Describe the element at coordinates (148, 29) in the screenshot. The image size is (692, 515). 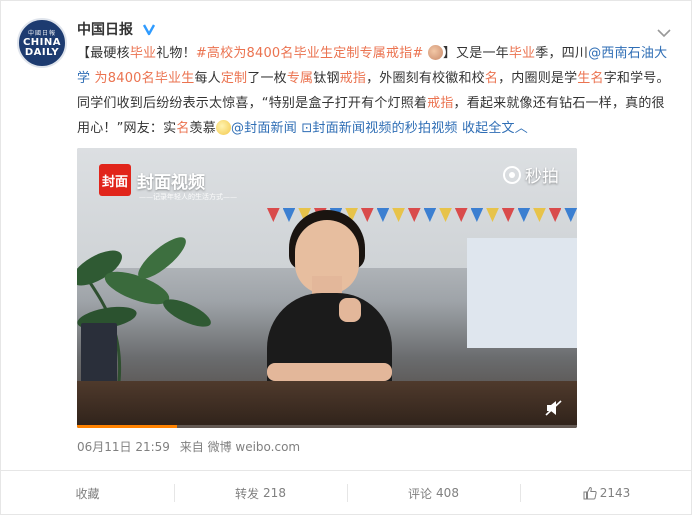
I see `verified-icon` at that location.